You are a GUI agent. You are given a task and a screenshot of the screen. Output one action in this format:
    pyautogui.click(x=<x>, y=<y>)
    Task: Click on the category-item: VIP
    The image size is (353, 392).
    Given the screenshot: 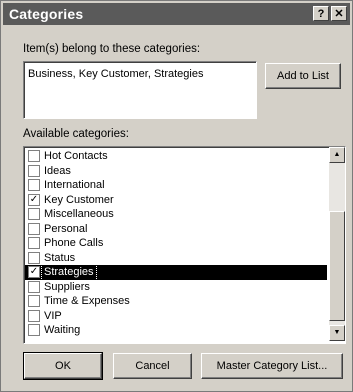 What is the action you would take?
    pyautogui.click(x=176, y=316)
    